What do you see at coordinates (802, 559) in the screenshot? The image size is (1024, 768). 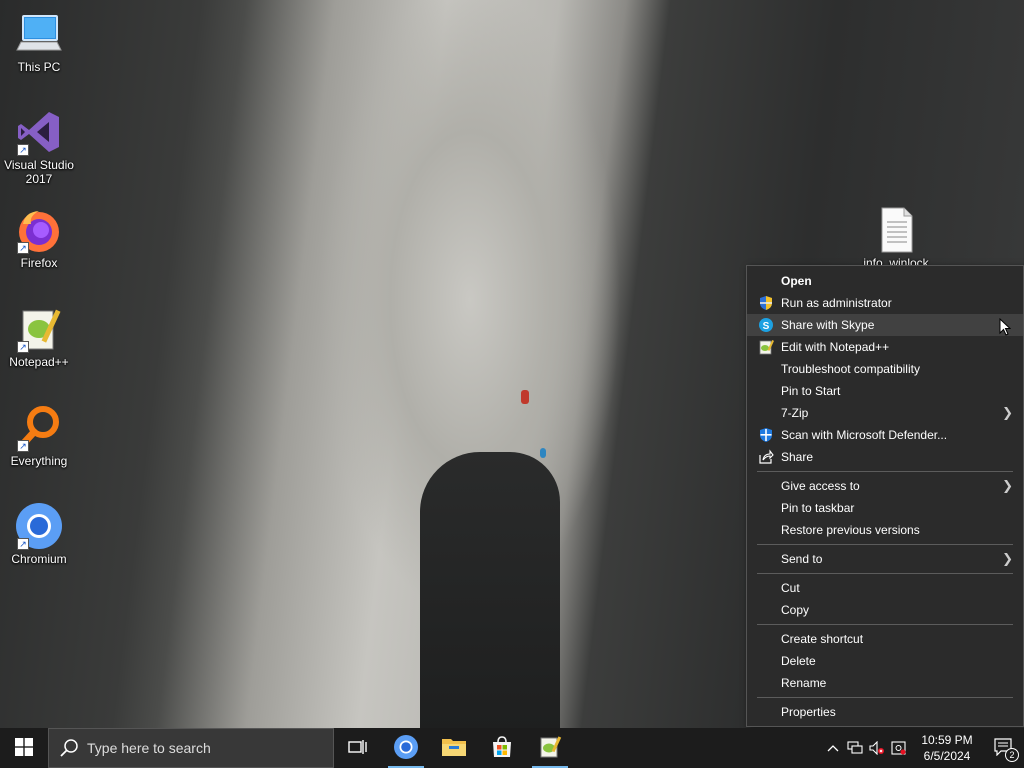 I see `menu-item-label: Send to` at bounding box center [802, 559].